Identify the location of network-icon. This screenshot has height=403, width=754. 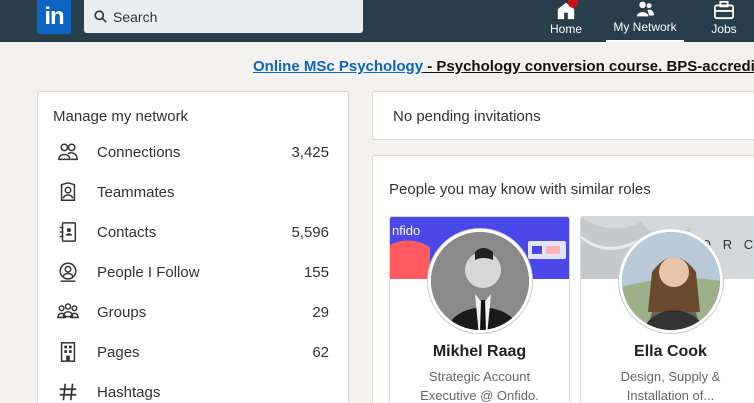
(645, 9).